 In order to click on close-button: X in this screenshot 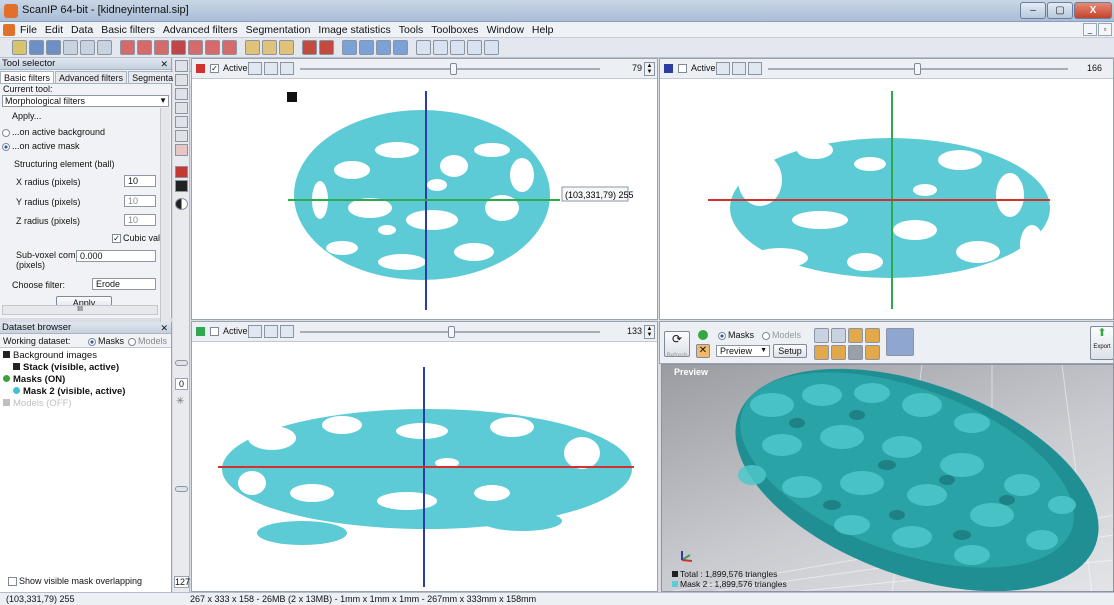, I will do `click(1093, 10)`.